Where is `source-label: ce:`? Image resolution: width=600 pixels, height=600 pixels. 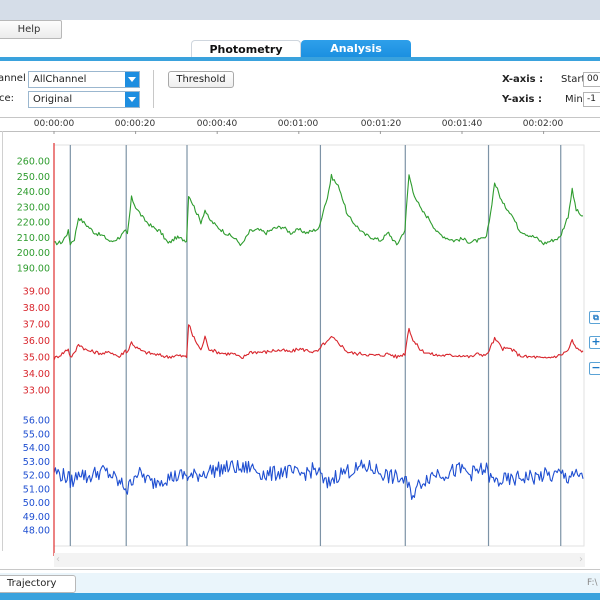 source-label: ce: is located at coordinates (7, 98).